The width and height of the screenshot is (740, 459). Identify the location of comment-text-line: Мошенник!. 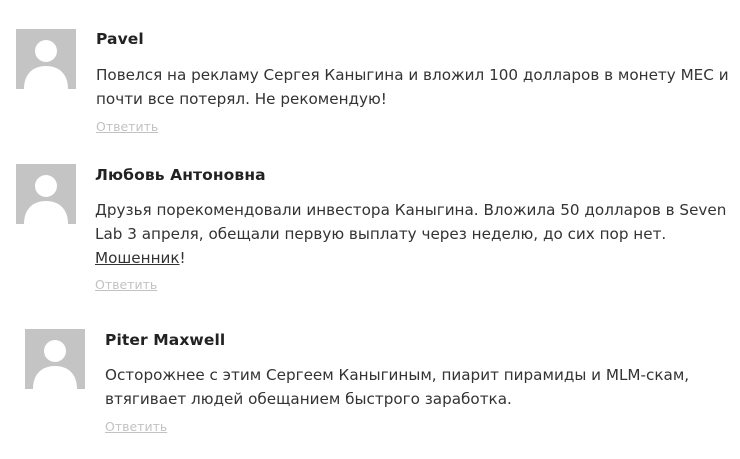
(410, 258).